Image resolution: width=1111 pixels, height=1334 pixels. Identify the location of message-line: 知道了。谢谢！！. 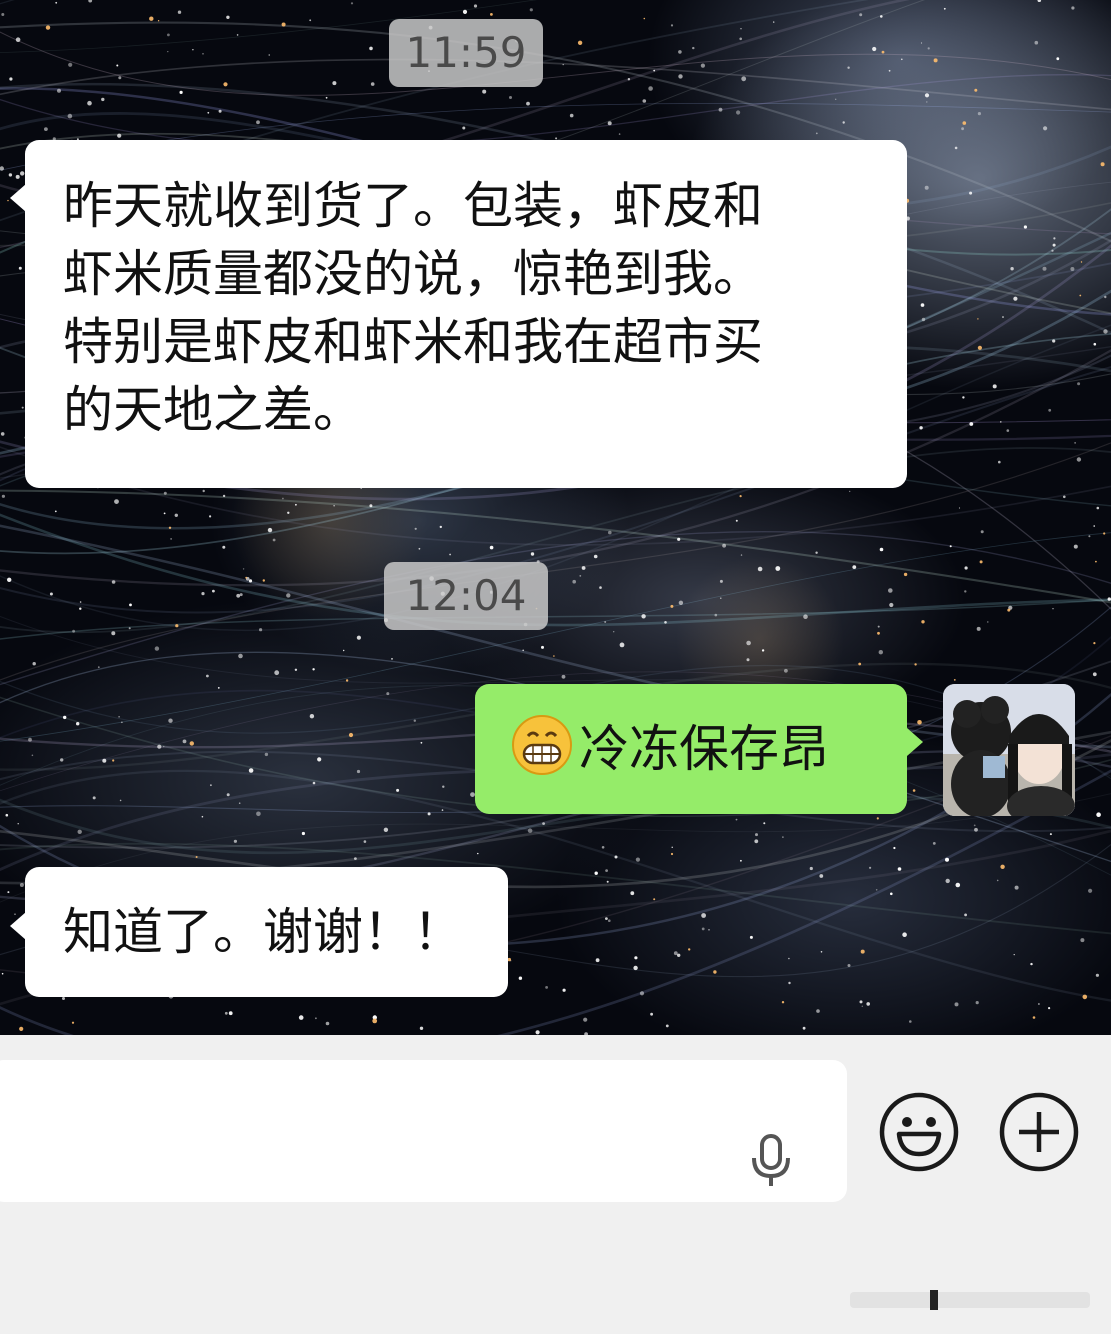
(263, 932).